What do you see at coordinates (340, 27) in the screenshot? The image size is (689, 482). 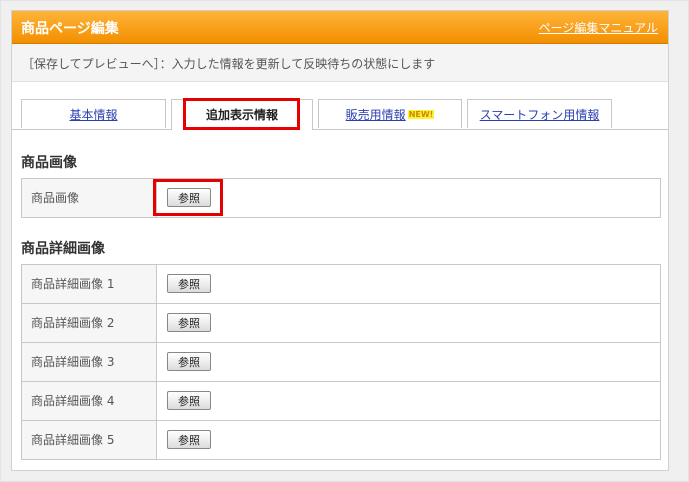 I see `panel-header: 商品ページ編集 ページ編集マニュアル` at bounding box center [340, 27].